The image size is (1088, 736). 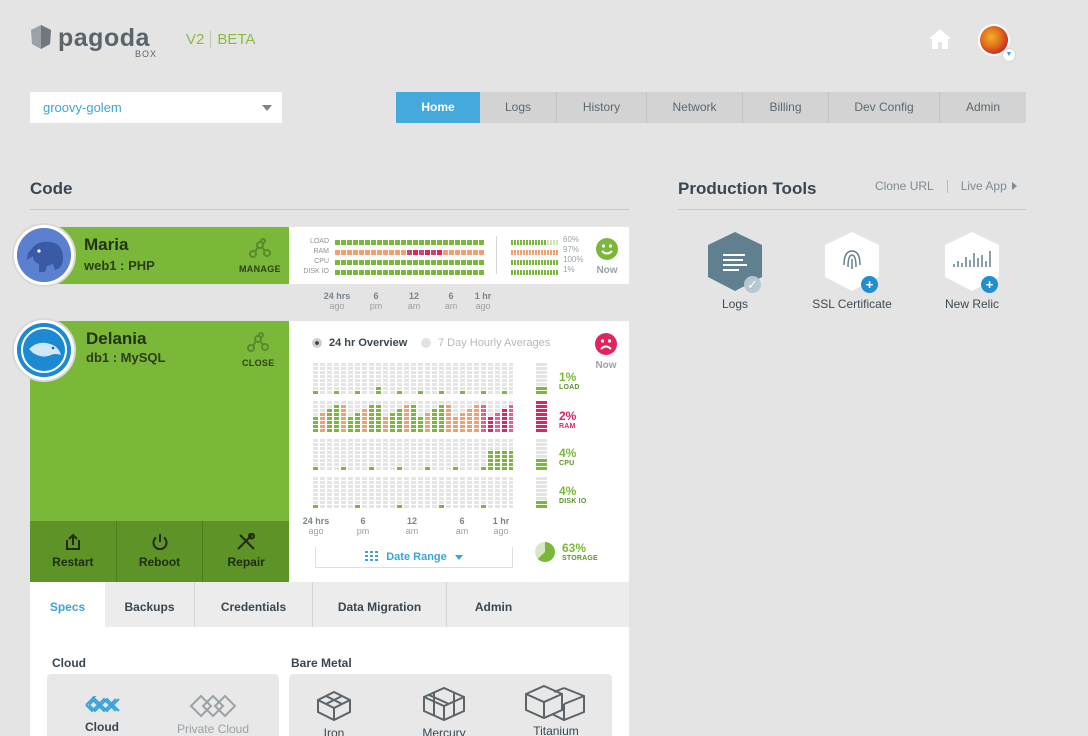 What do you see at coordinates (518, 107) in the screenshot?
I see `tab-logs: Logs` at bounding box center [518, 107].